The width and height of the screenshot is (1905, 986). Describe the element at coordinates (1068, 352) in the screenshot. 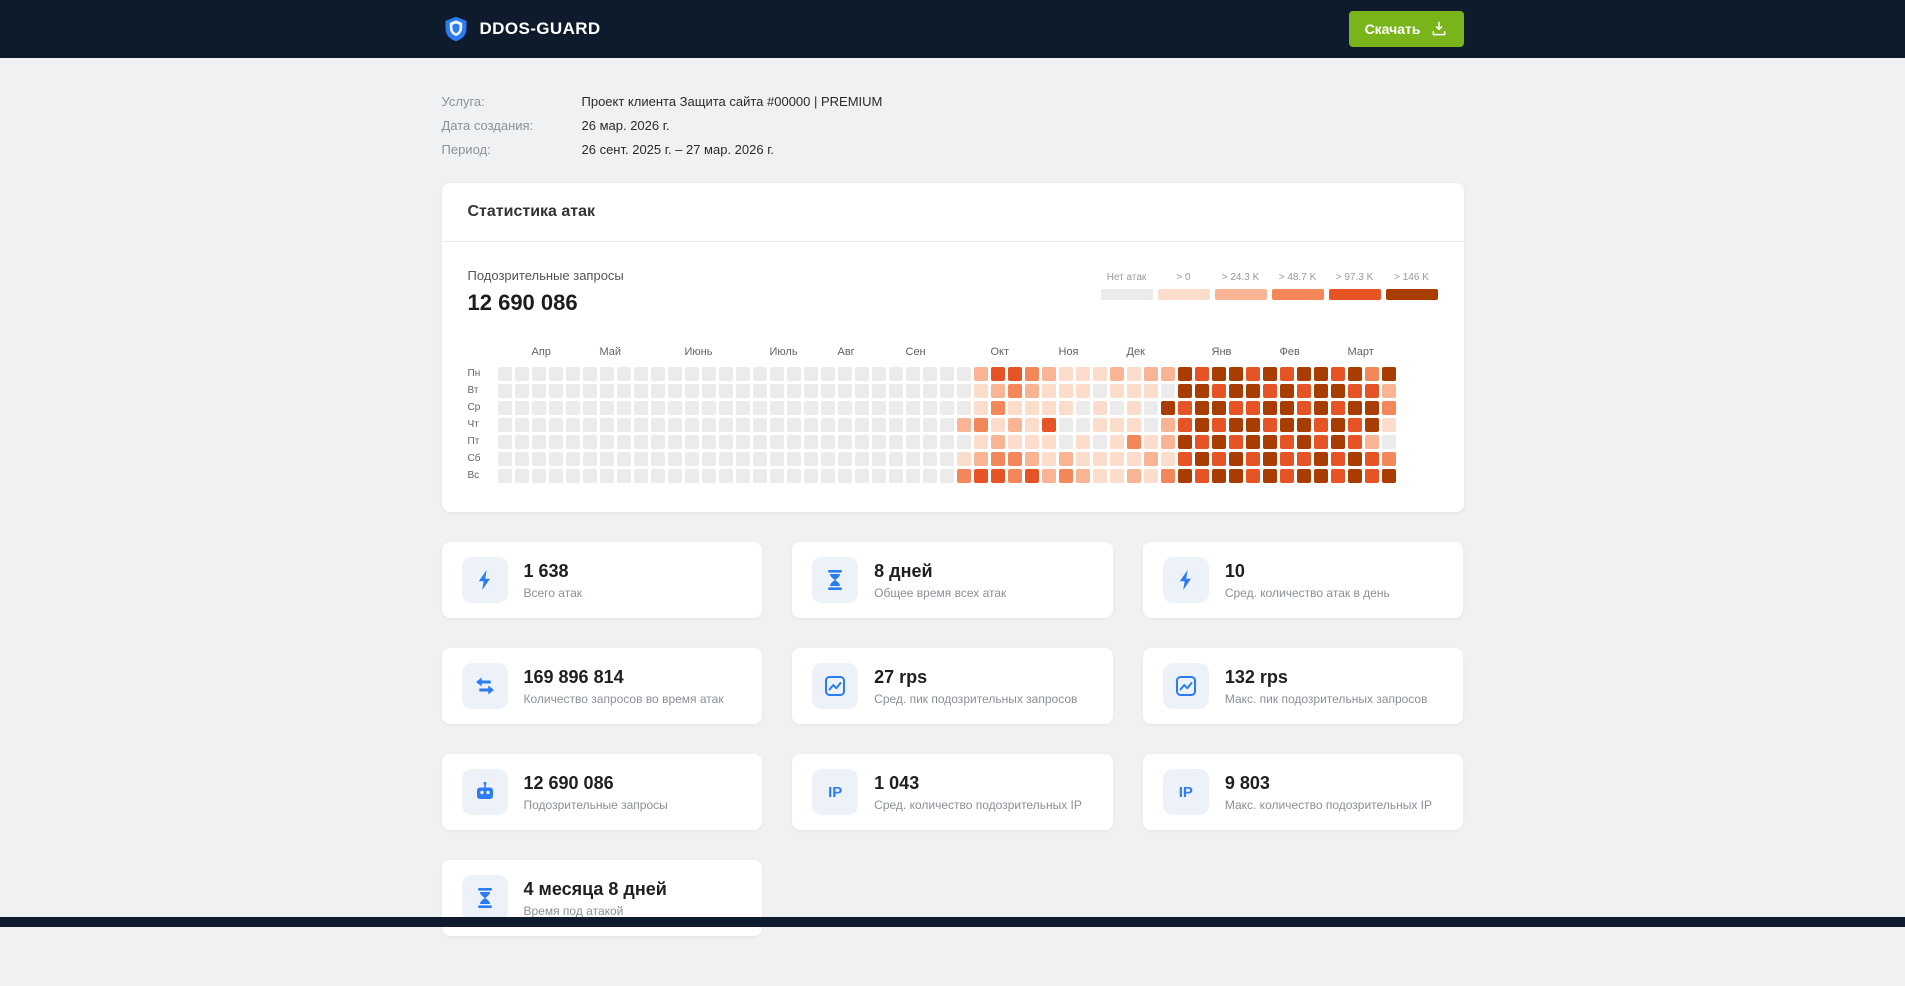

I see `month-label: Ноя` at that location.